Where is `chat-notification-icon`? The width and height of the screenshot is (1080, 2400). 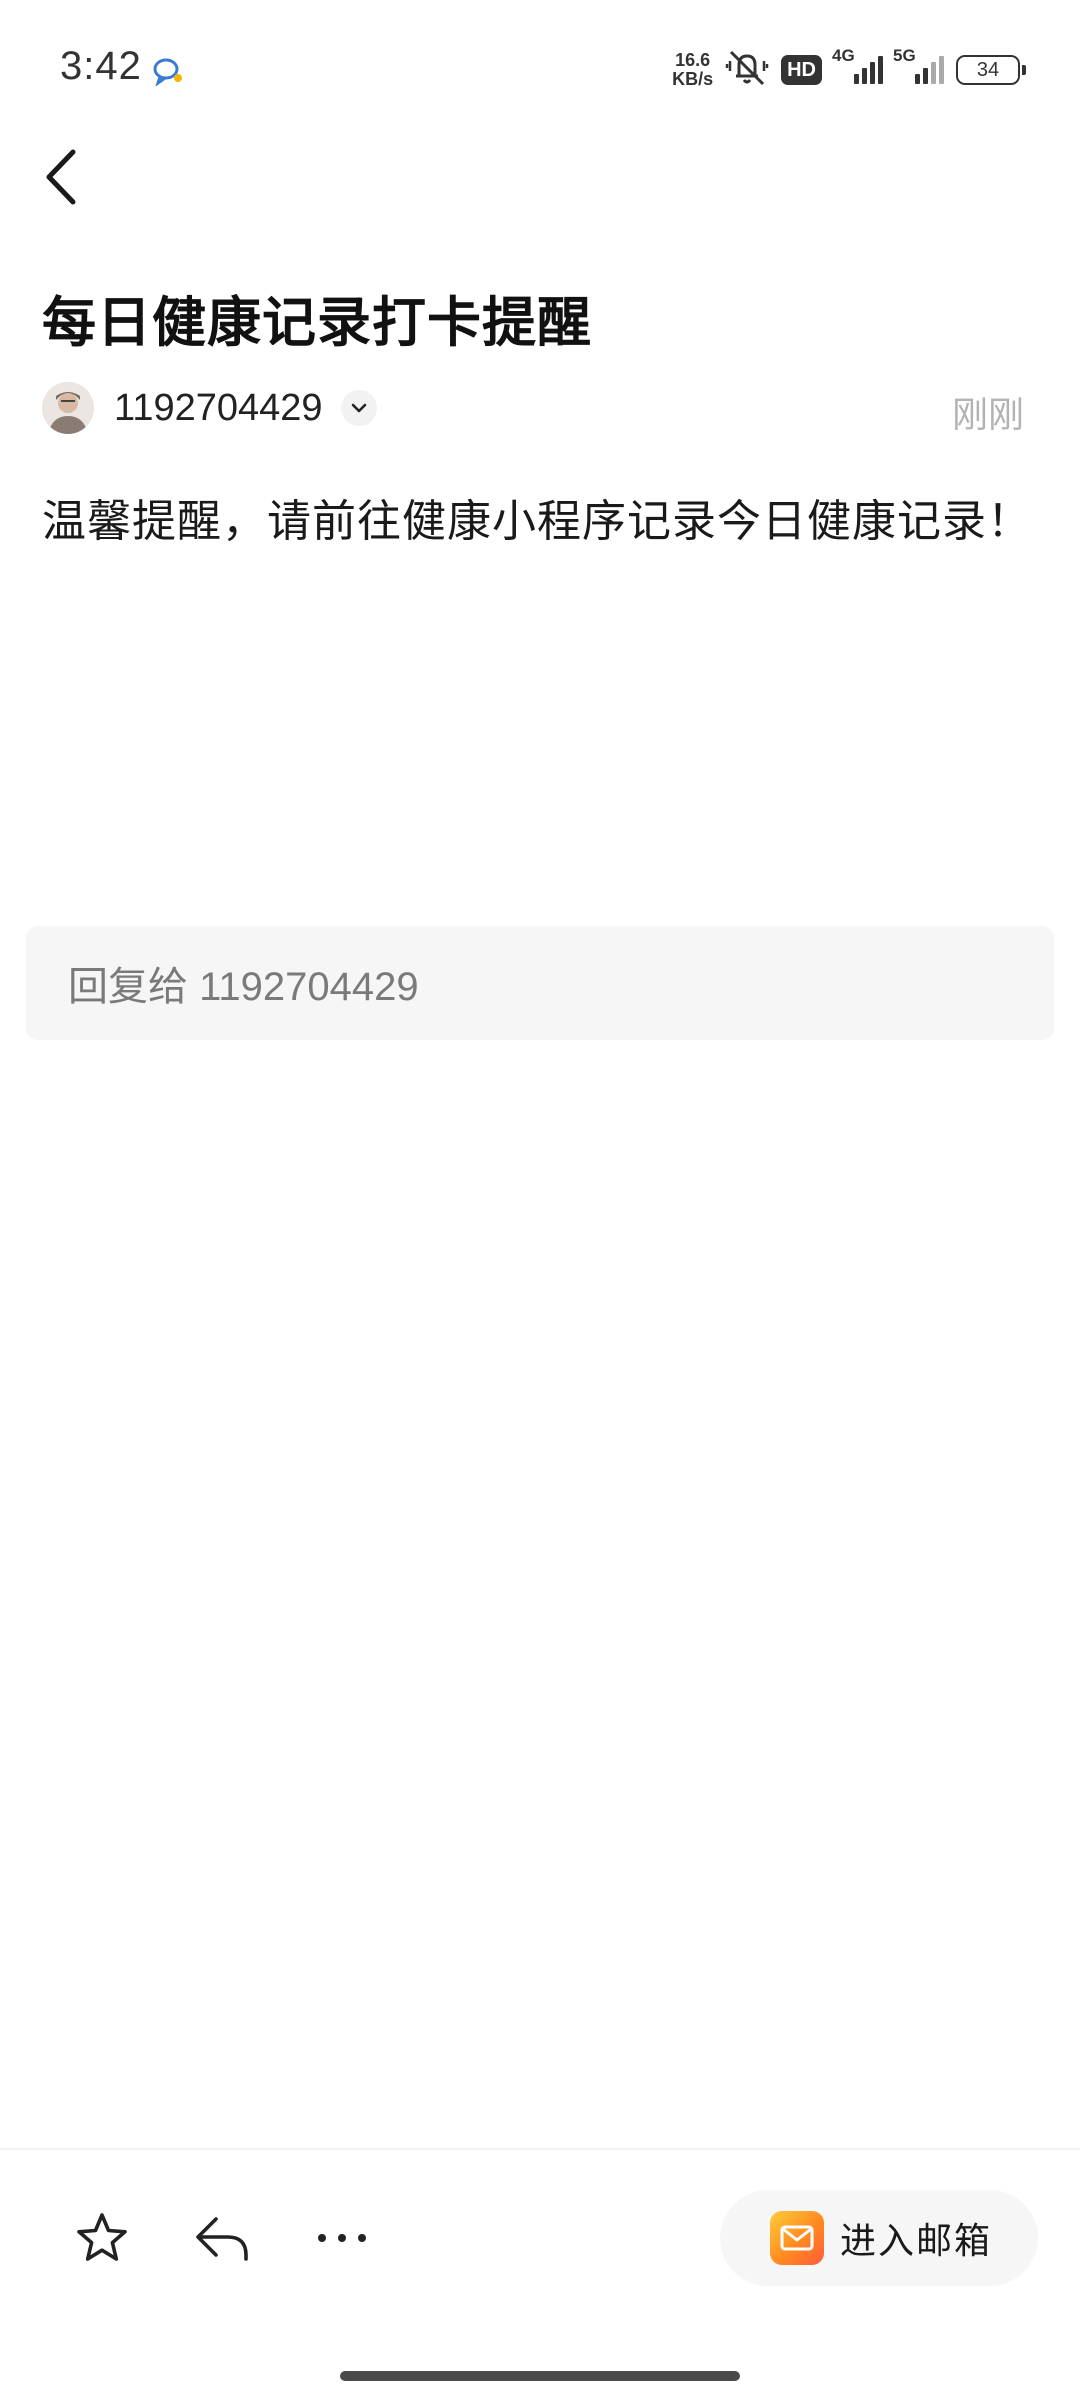 chat-notification-icon is located at coordinates (168, 73).